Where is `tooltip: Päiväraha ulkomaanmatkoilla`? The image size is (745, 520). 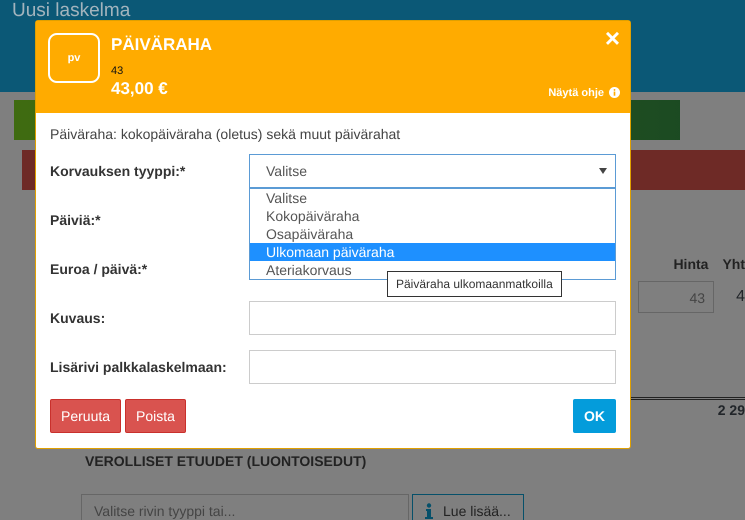 tooltip: Päiväraha ulkomaanmatkoilla is located at coordinates (474, 284).